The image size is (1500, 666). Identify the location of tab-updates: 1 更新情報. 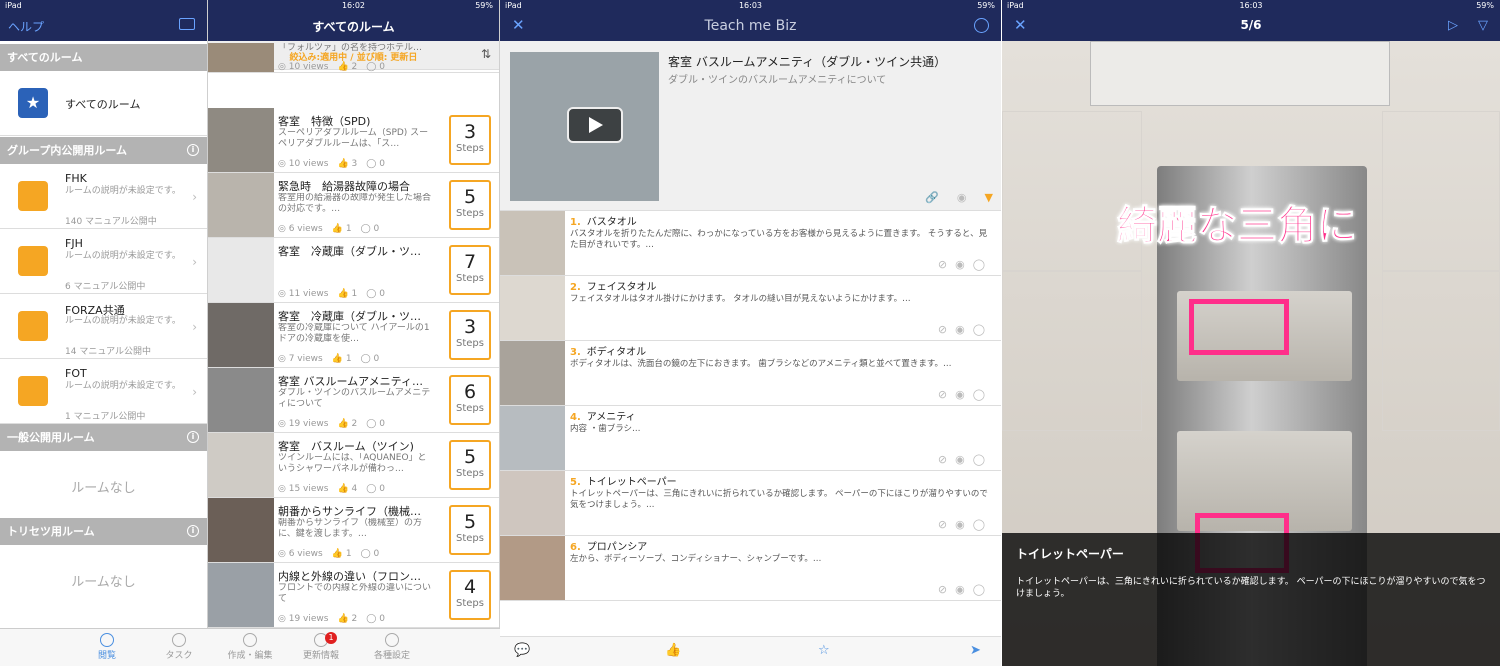
(321, 645).